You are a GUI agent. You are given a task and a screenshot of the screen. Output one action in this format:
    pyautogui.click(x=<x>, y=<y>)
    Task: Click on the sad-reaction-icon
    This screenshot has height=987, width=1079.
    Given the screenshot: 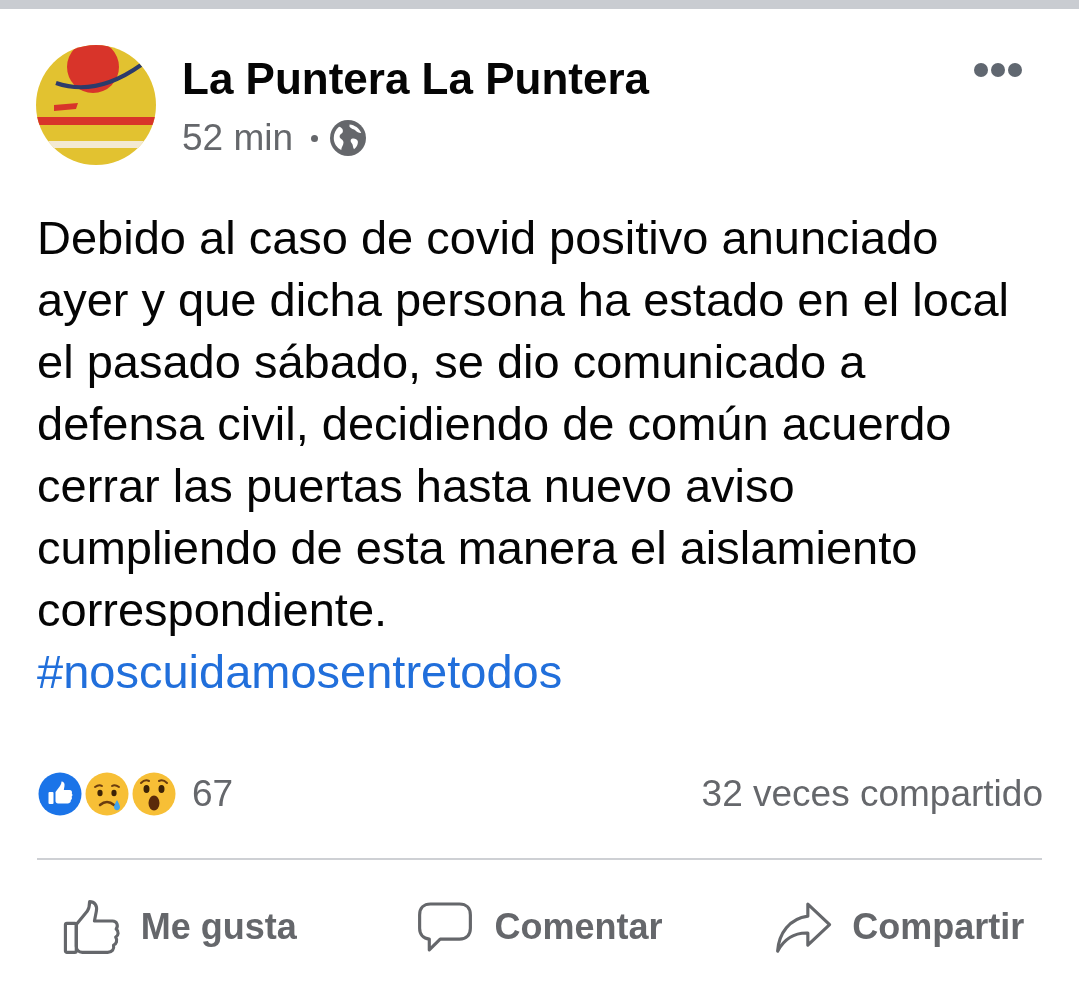 What is the action you would take?
    pyautogui.click(x=107, y=794)
    